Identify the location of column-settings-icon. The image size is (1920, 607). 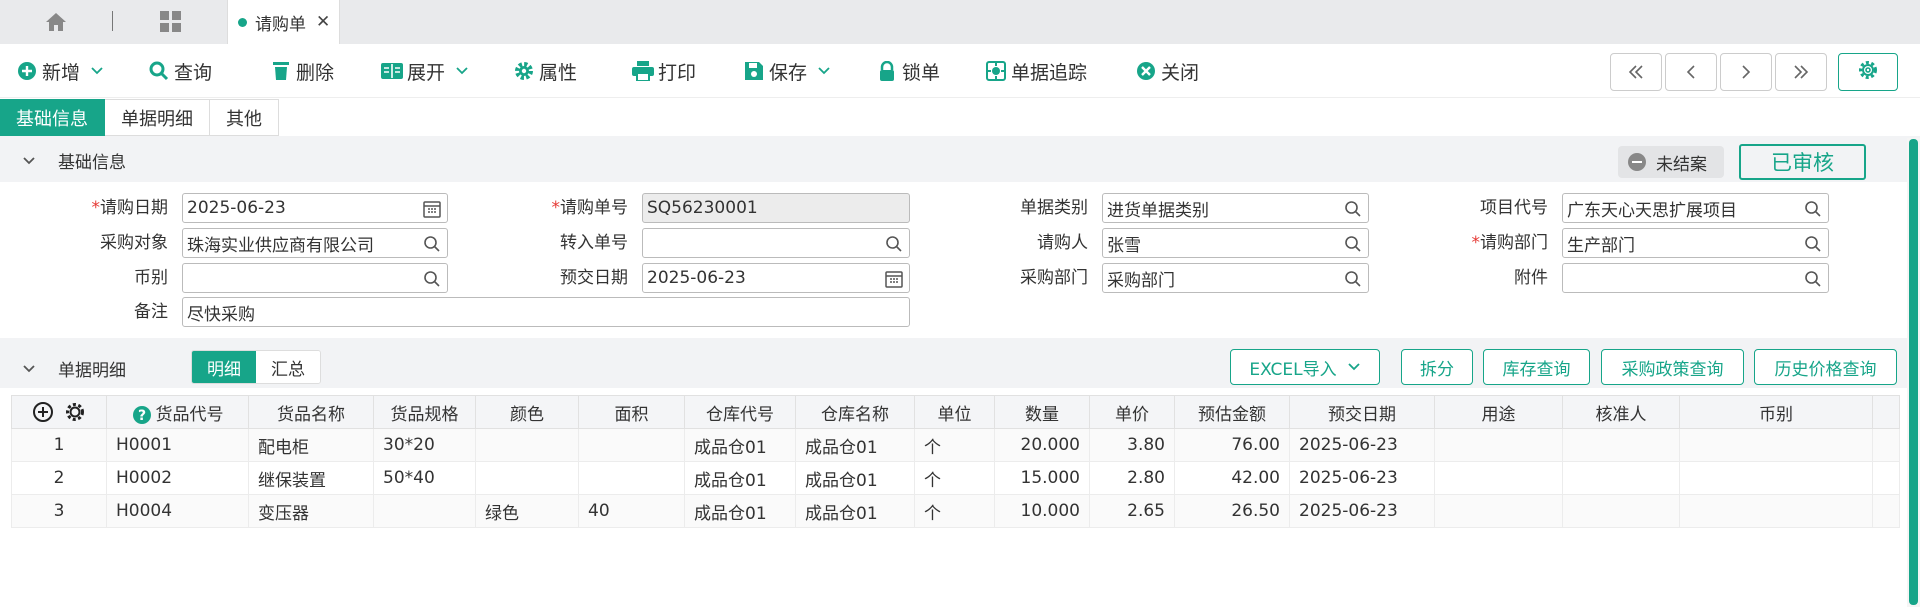
(75, 412).